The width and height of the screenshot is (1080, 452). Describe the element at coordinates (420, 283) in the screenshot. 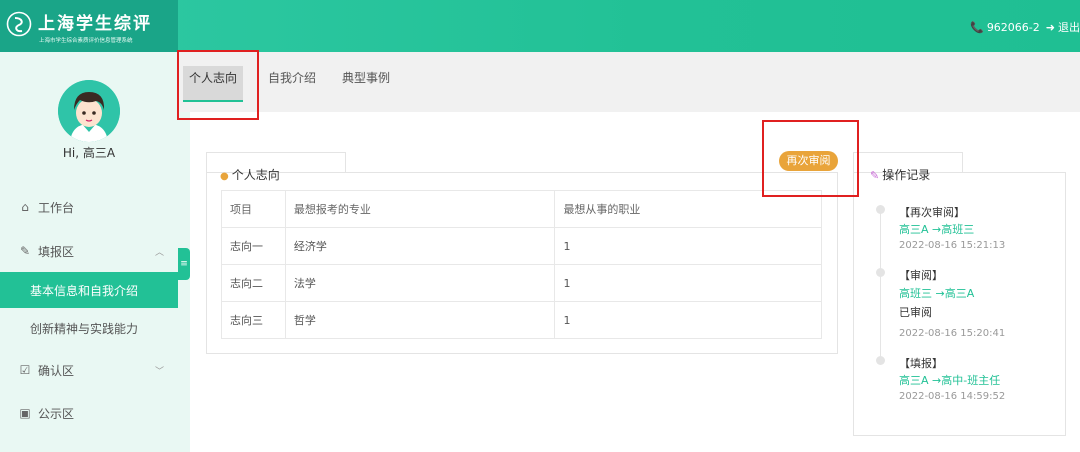

I see `table-cell: 法学` at that location.